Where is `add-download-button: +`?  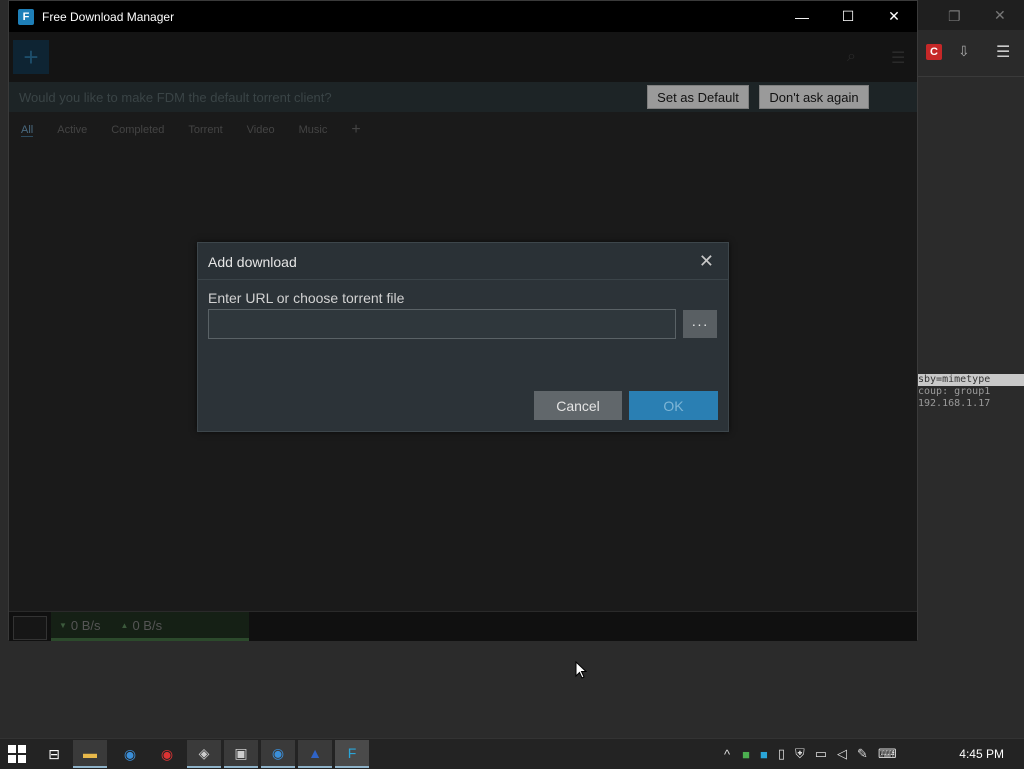 add-download-button: + is located at coordinates (31, 57).